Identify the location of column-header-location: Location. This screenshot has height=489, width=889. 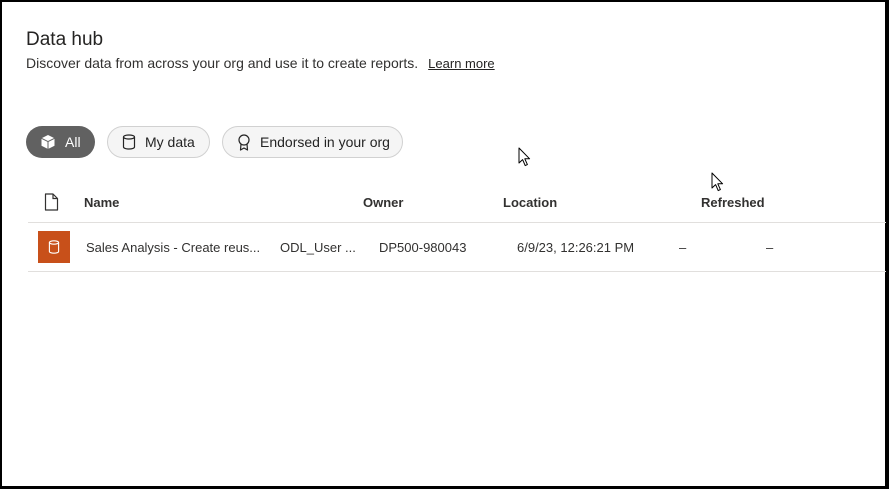
(530, 202).